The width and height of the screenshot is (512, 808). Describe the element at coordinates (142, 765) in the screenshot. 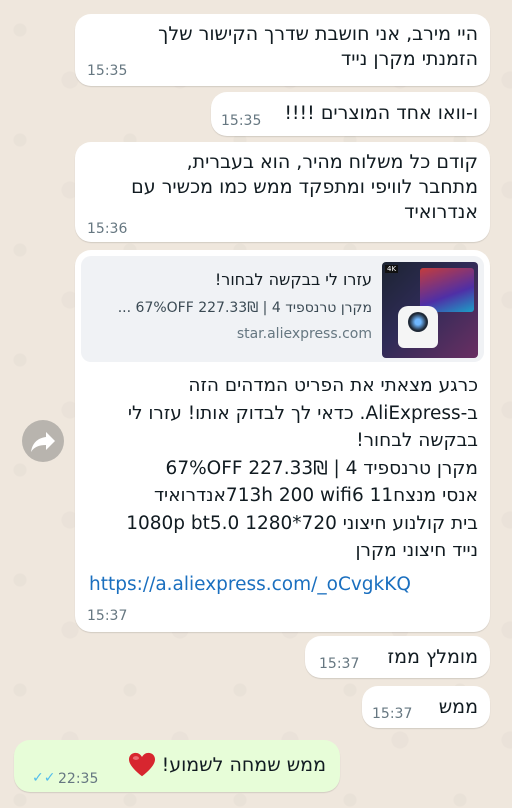

I see `heart-emoji-icon` at that location.